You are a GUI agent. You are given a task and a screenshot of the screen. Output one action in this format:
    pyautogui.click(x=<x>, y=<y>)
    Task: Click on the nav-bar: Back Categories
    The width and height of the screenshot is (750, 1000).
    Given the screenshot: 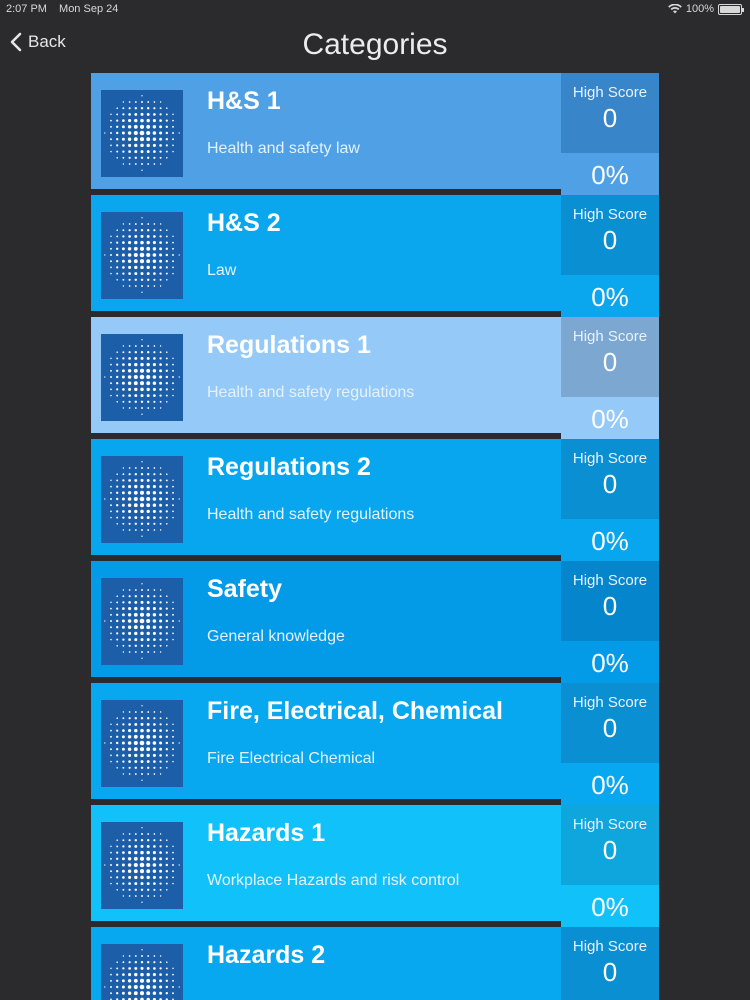 What is the action you would take?
    pyautogui.click(x=375, y=46)
    